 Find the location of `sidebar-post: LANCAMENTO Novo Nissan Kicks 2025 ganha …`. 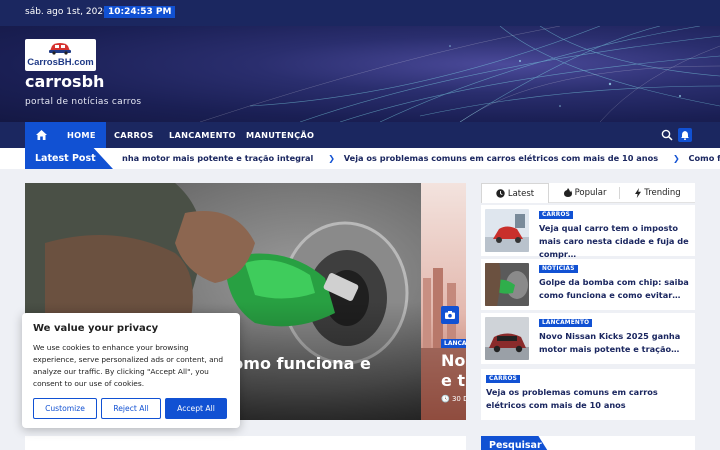

sidebar-post: LANCAMENTO Novo Nissan Kicks 2025 ganha … is located at coordinates (588, 338).